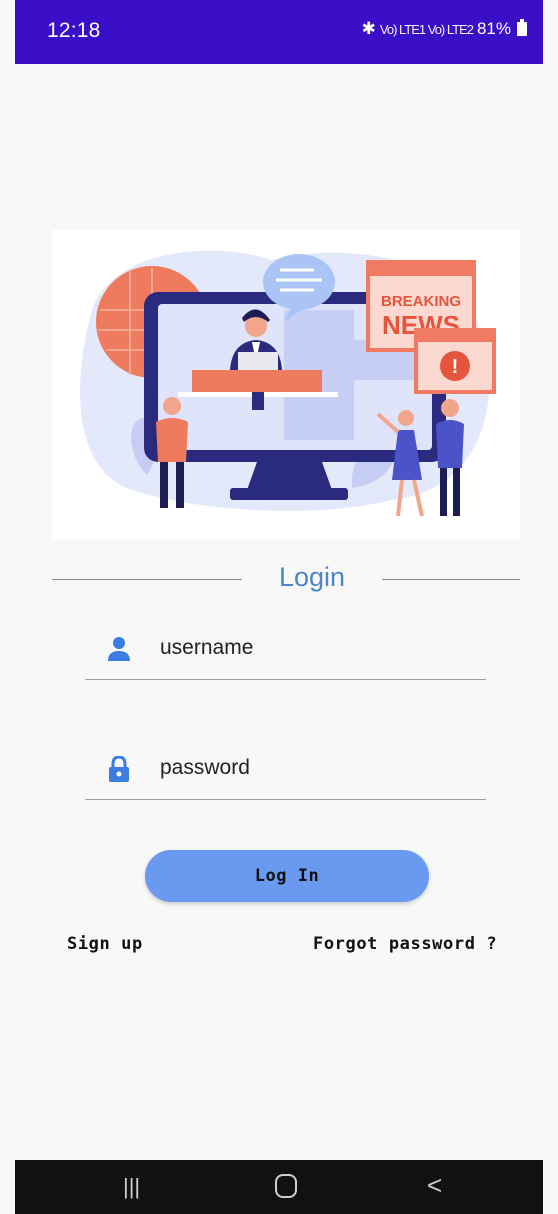 The image size is (558, 1214). Describe the element at coordinates (434, 1185) in the screenshot. I see `back-button: <` at that location.